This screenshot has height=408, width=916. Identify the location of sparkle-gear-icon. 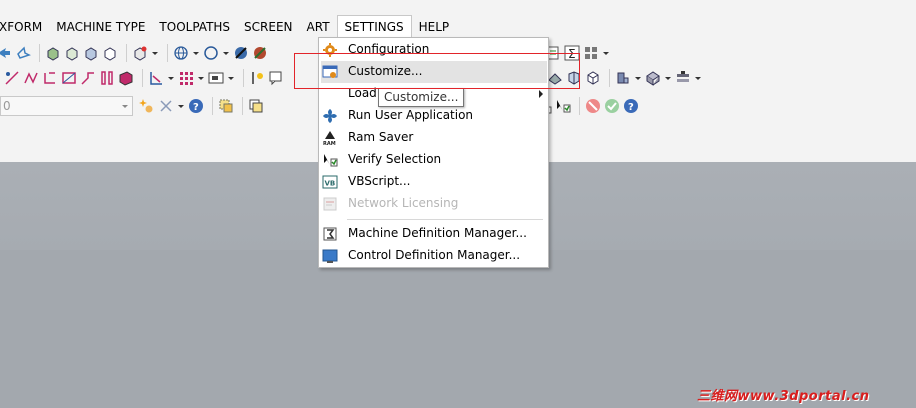
(147, 106).